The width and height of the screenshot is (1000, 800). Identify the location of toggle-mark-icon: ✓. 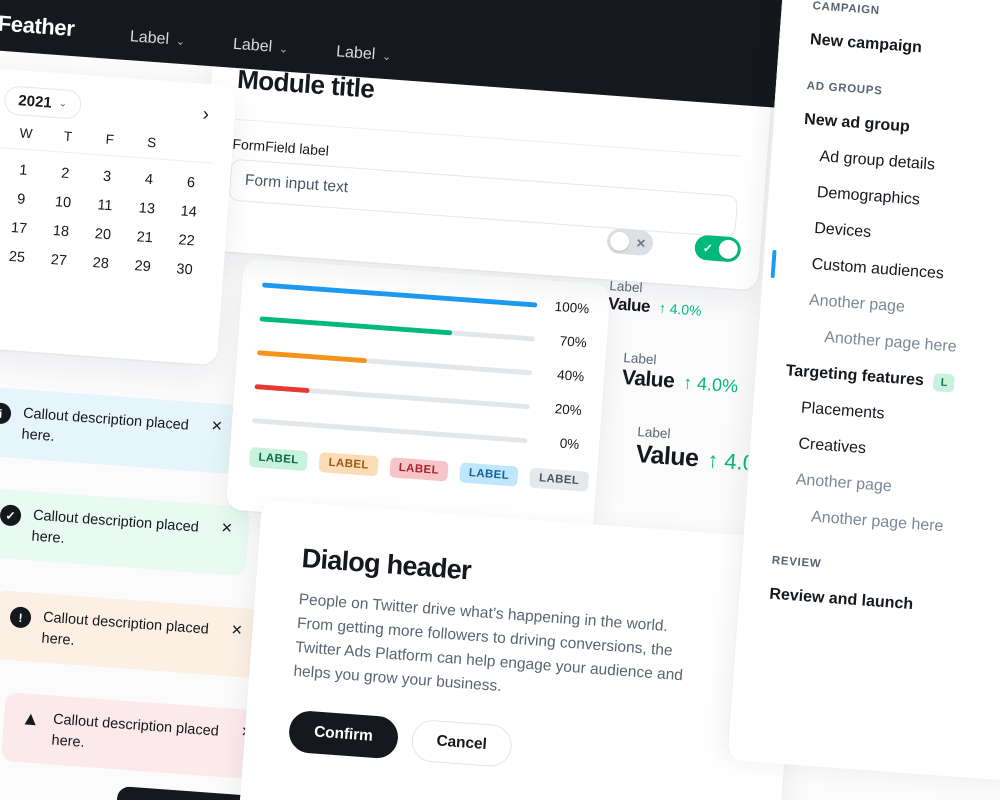
(708, 248).